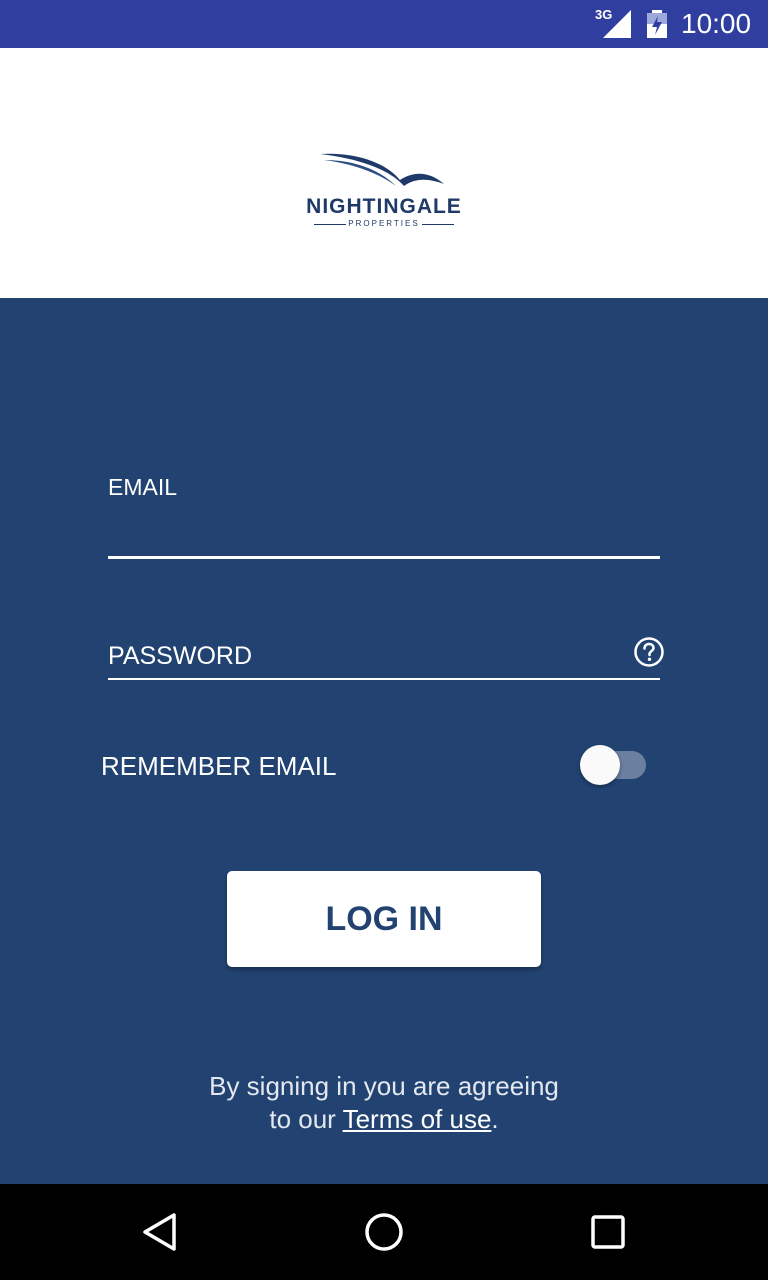  I want to click on terms-suffix: ., so click(495, 1119).